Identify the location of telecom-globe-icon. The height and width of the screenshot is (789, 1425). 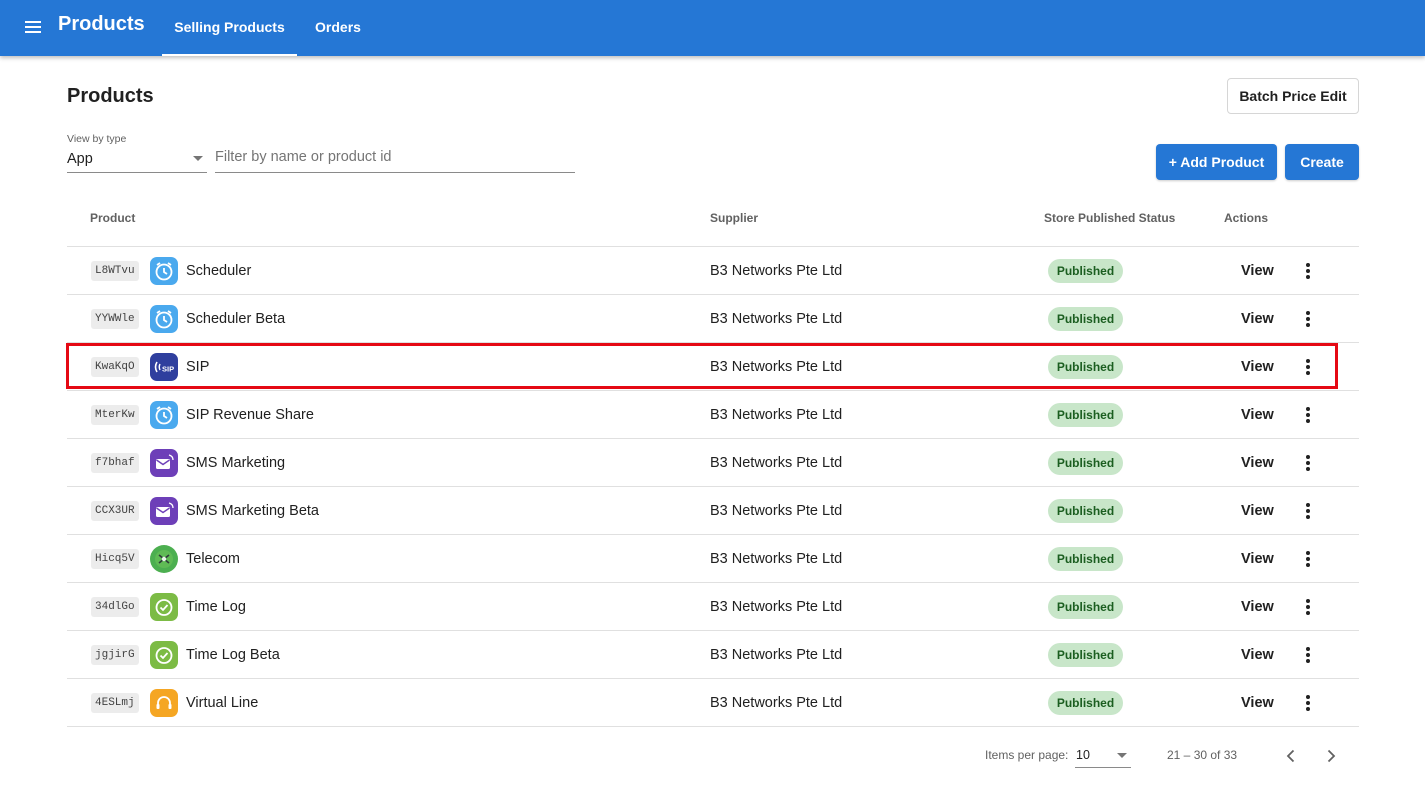
(164, 559).